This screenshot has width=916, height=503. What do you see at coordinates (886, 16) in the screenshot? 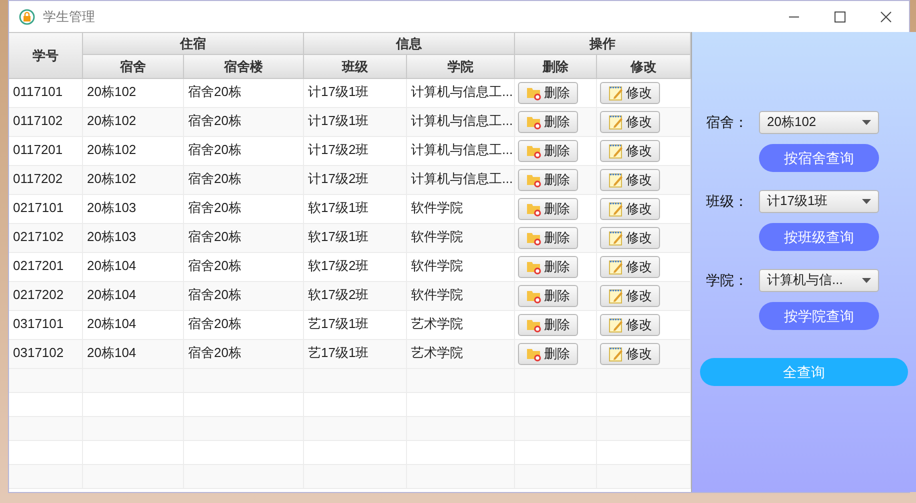
I see `close-icon` at bounding box center [886, 16].